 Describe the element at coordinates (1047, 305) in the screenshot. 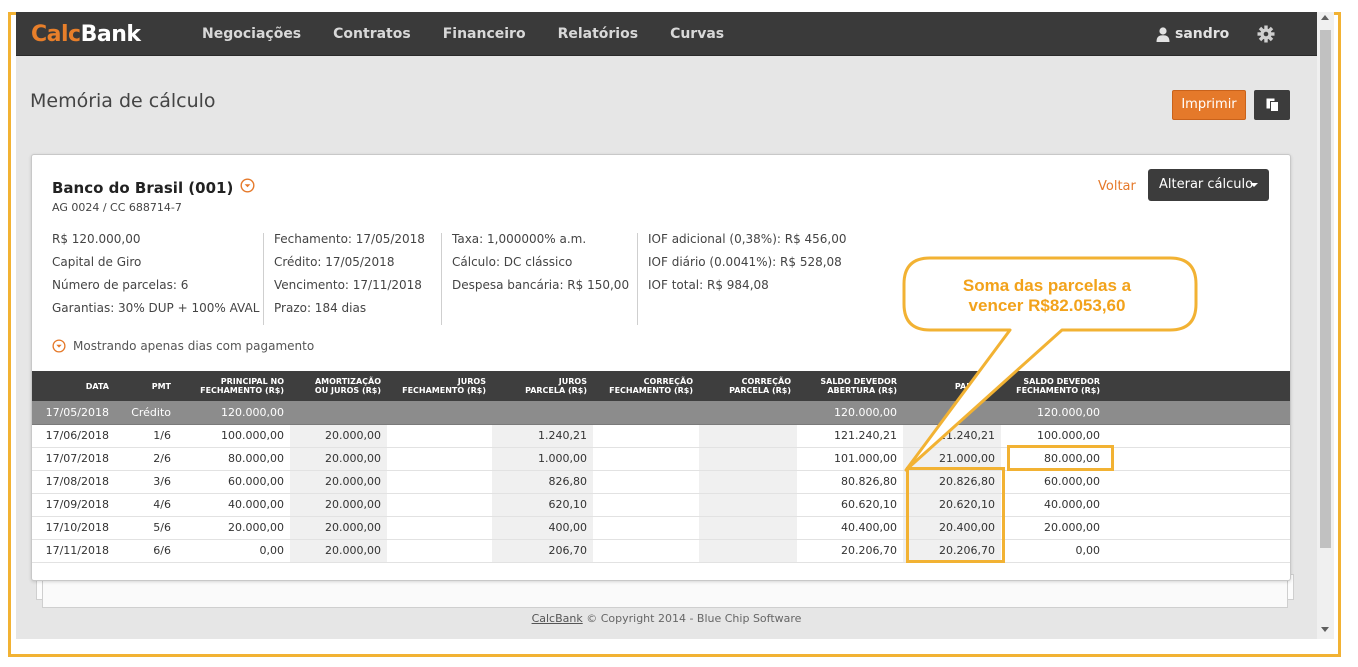

I see `annotation-line-2: vencer R$82.053,60` at that location.